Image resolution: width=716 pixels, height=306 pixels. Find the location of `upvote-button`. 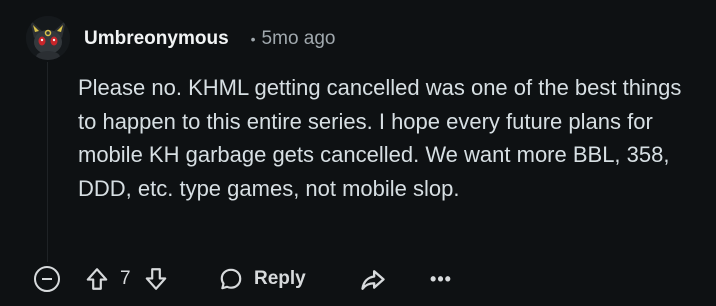

upvote-button is located at coordinates (97, 279).